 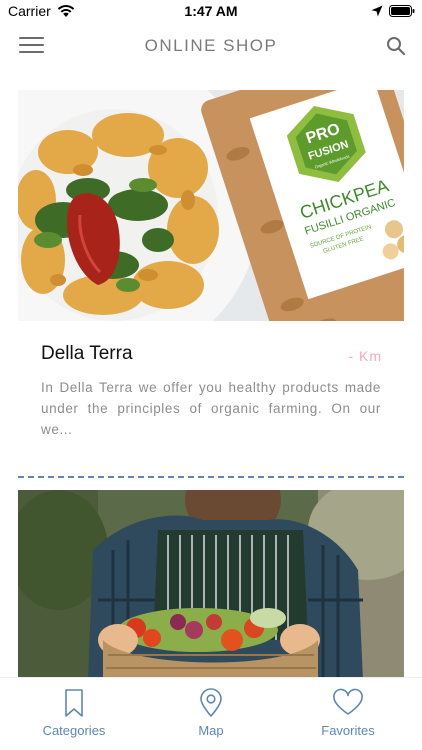 I want to click on shop-distance: - Km, so click(x=365, y=356).